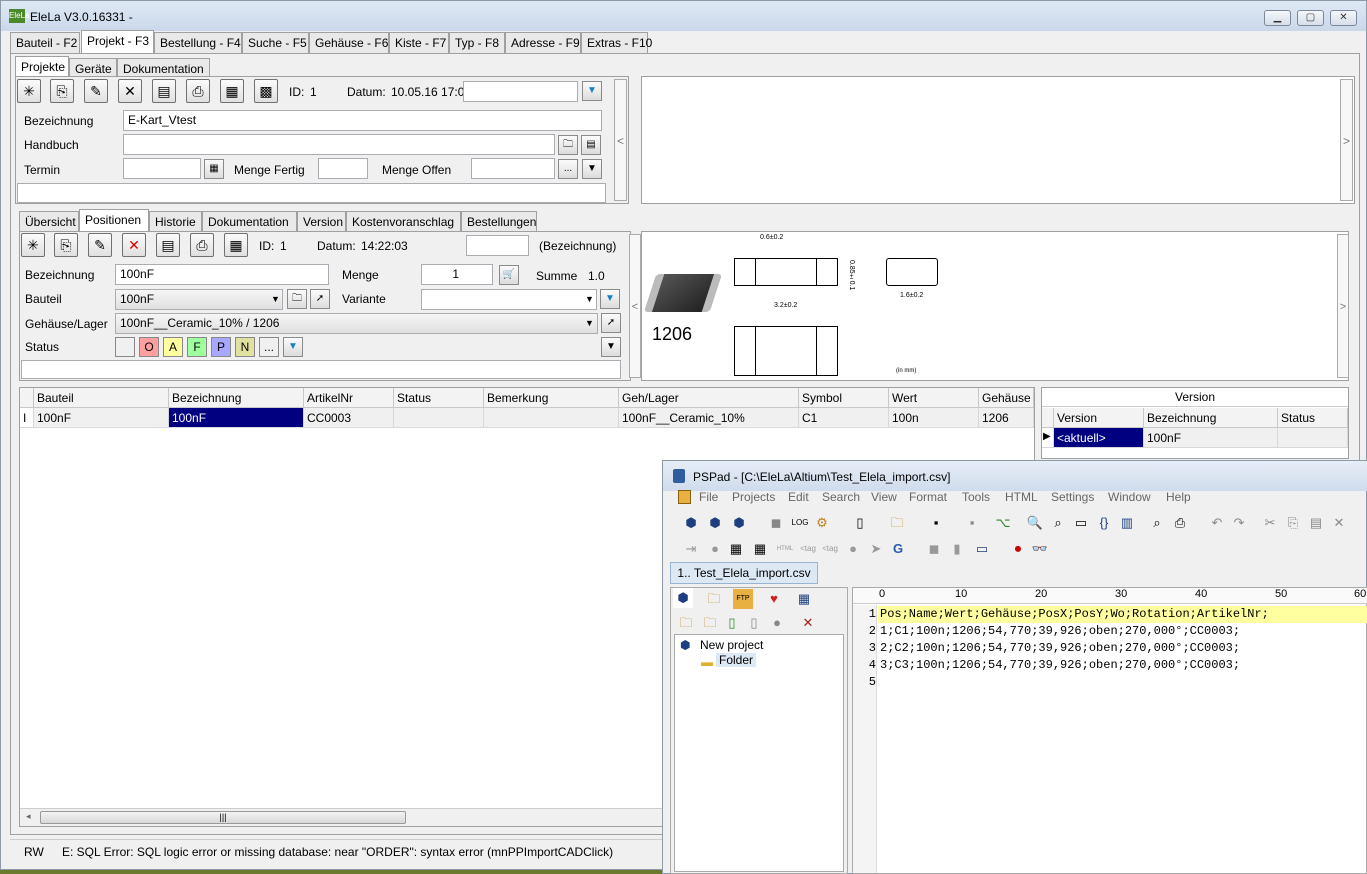 The image size is (1367, 874). I want to click on tag-icon: <tag, so click(808, 549).